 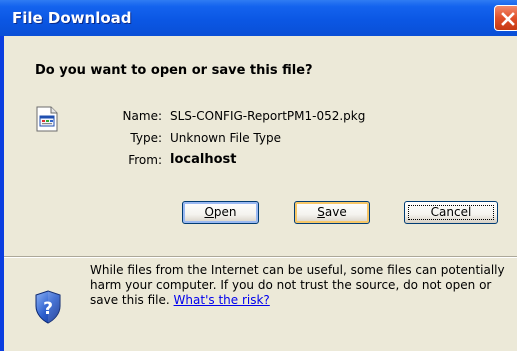 What do you see at coordinates (268, 116) in the screenshot?
I see `file-name-value: SLS-CONFIG-ReportPM1-052.pkg` at bounding box center [268, 116].